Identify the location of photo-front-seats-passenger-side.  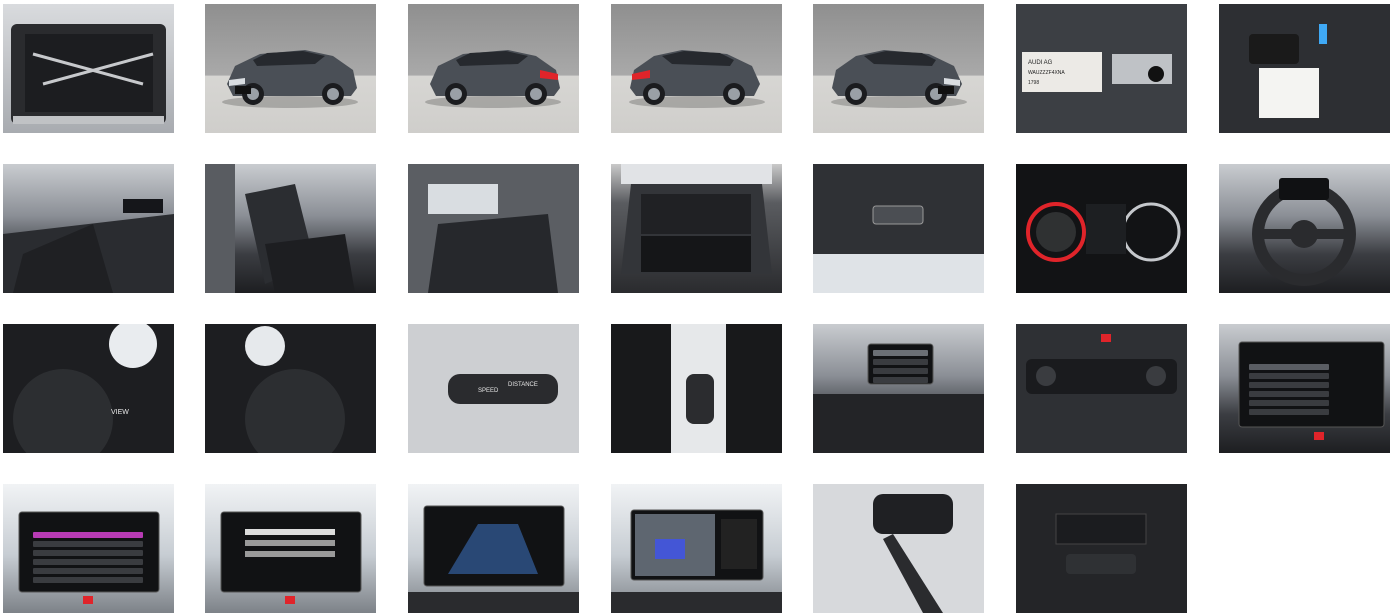
(88, 228).